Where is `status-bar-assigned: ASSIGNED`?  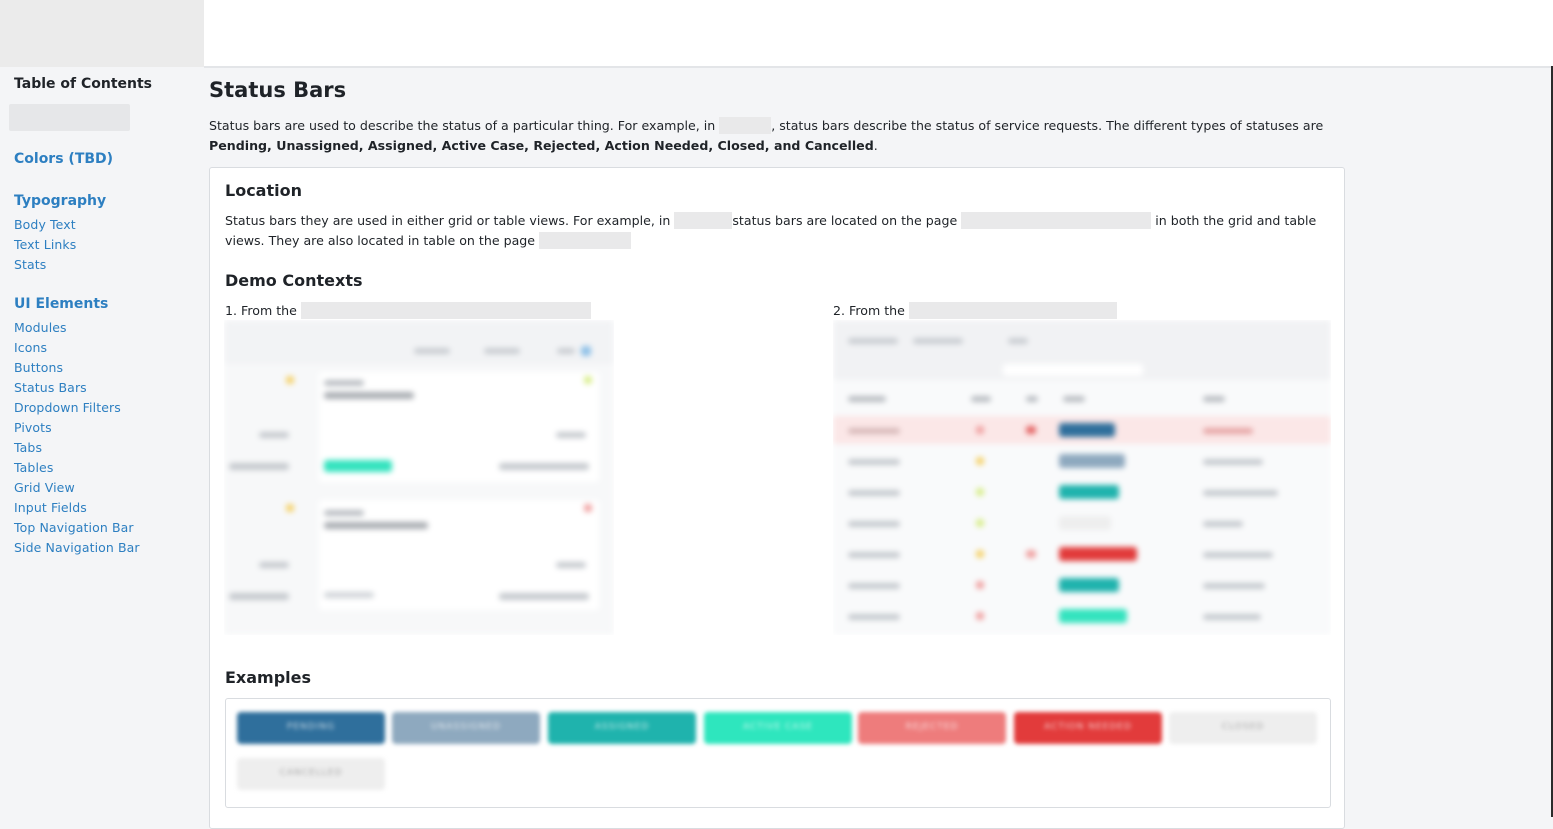
status-bar-assigned: ASSIGNED is located at coordinates (622, 728).